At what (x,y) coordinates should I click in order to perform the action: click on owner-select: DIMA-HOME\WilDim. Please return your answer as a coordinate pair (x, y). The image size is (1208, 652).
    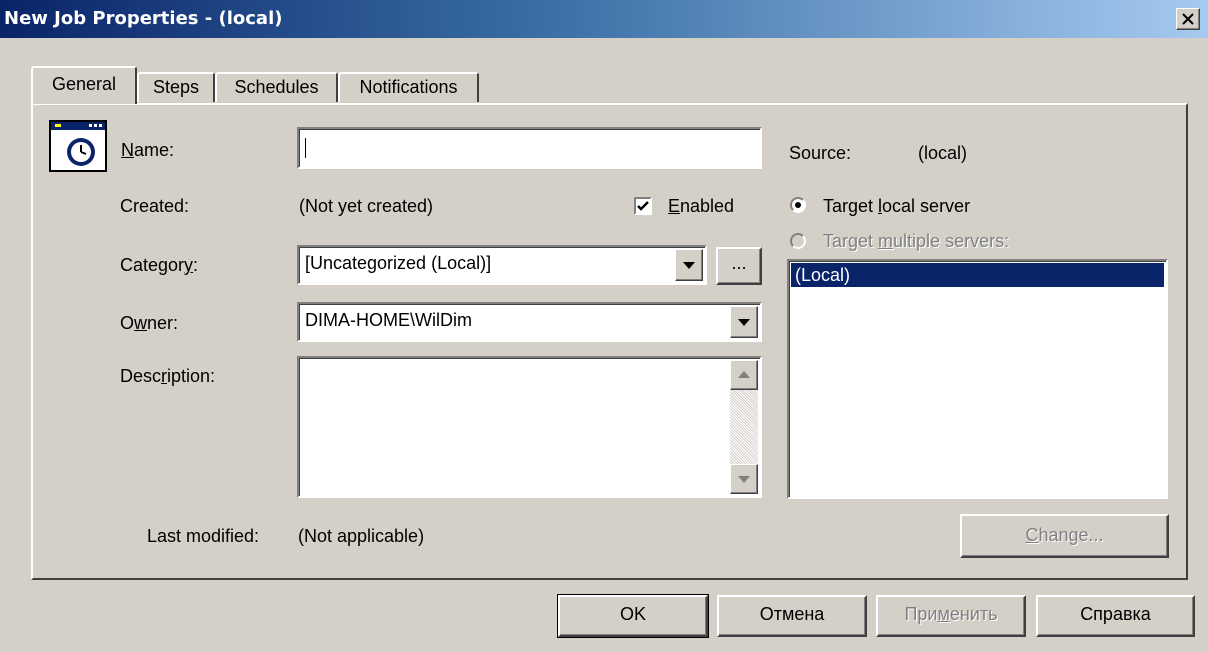
    Looking at the image, I should click on (529, 322).